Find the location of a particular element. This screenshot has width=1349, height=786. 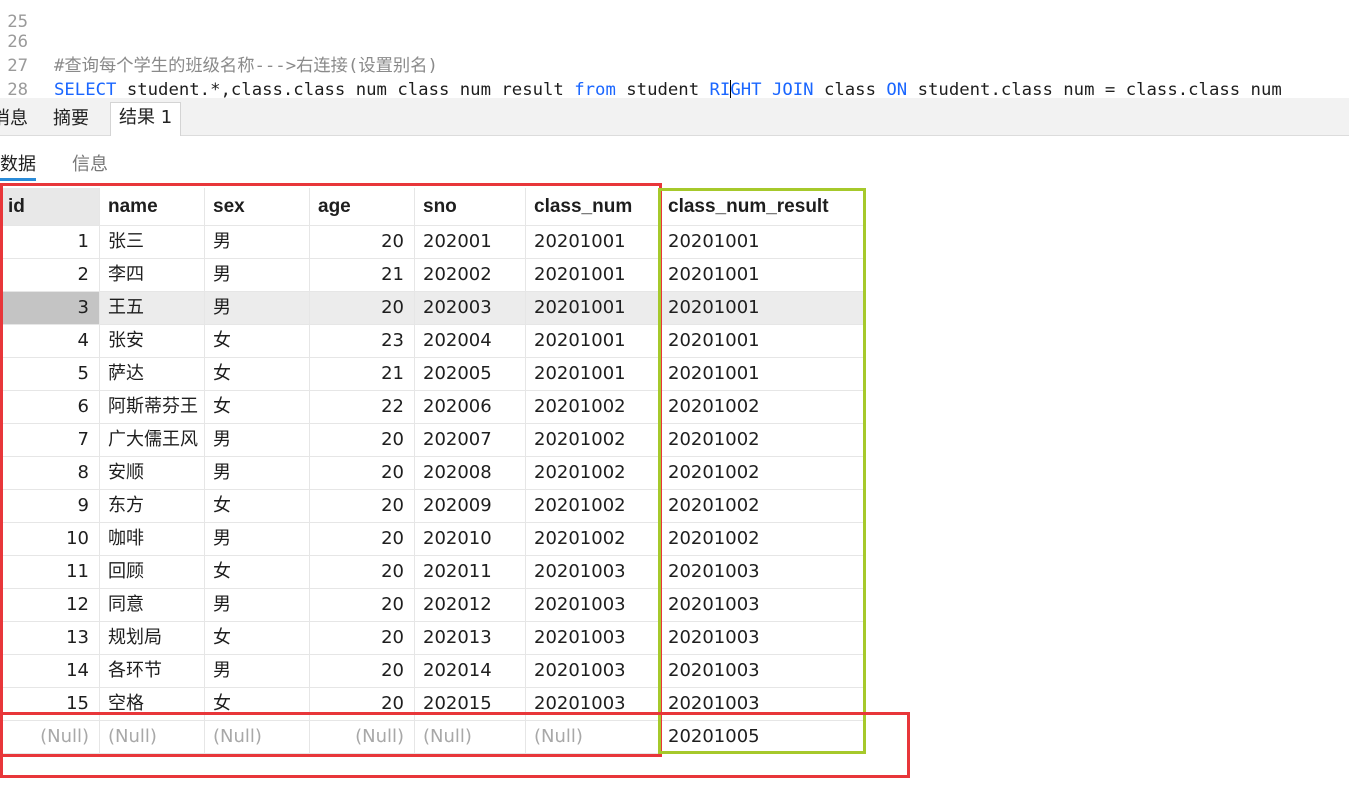

tab-messages: 消息 is located at coordinates (14, 119).